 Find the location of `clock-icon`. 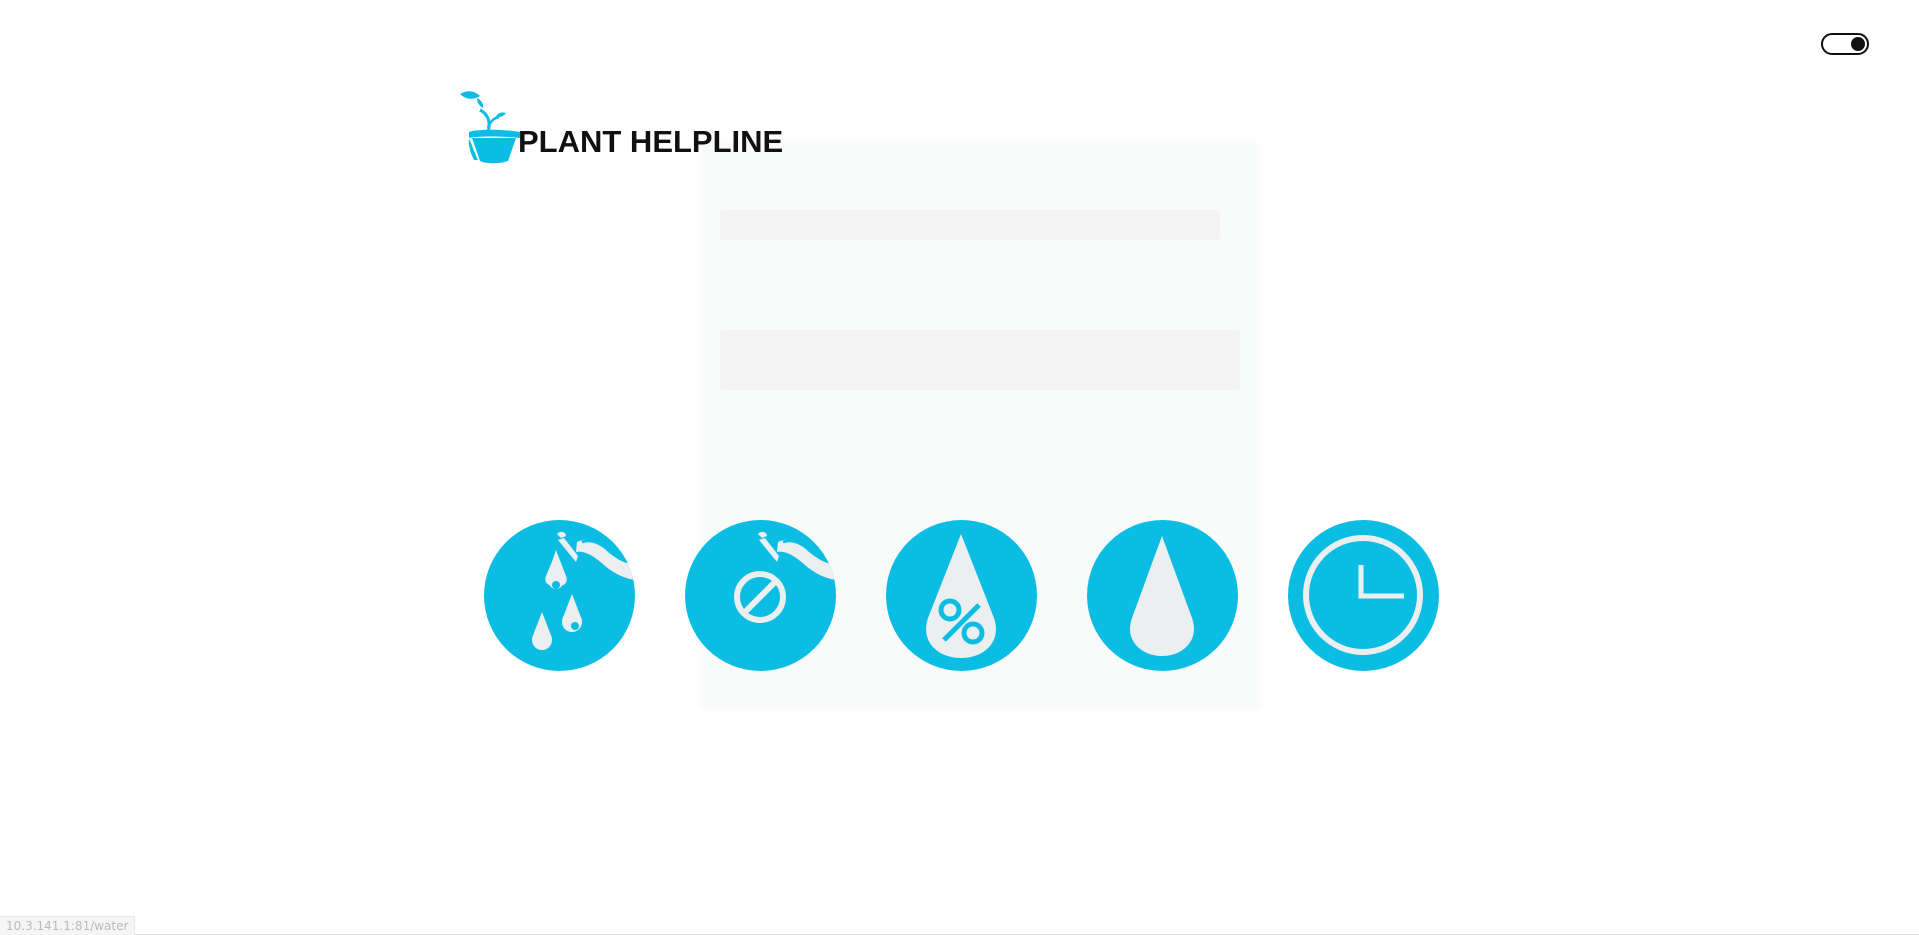

clock-icon is located at coordinates (1363, 595).